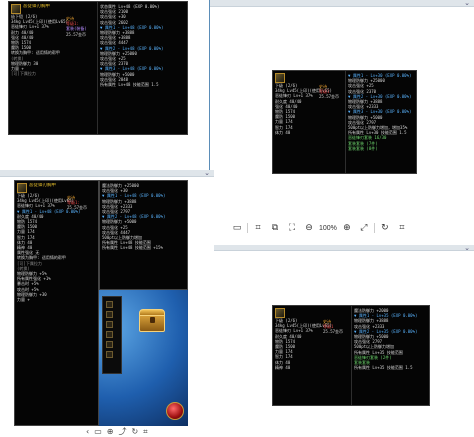  Describe the element at coordinates (132, 248) in the screenshot. I see `tooltip-line: 所有属性 Lv+48 技能范围 +15%` at that location.